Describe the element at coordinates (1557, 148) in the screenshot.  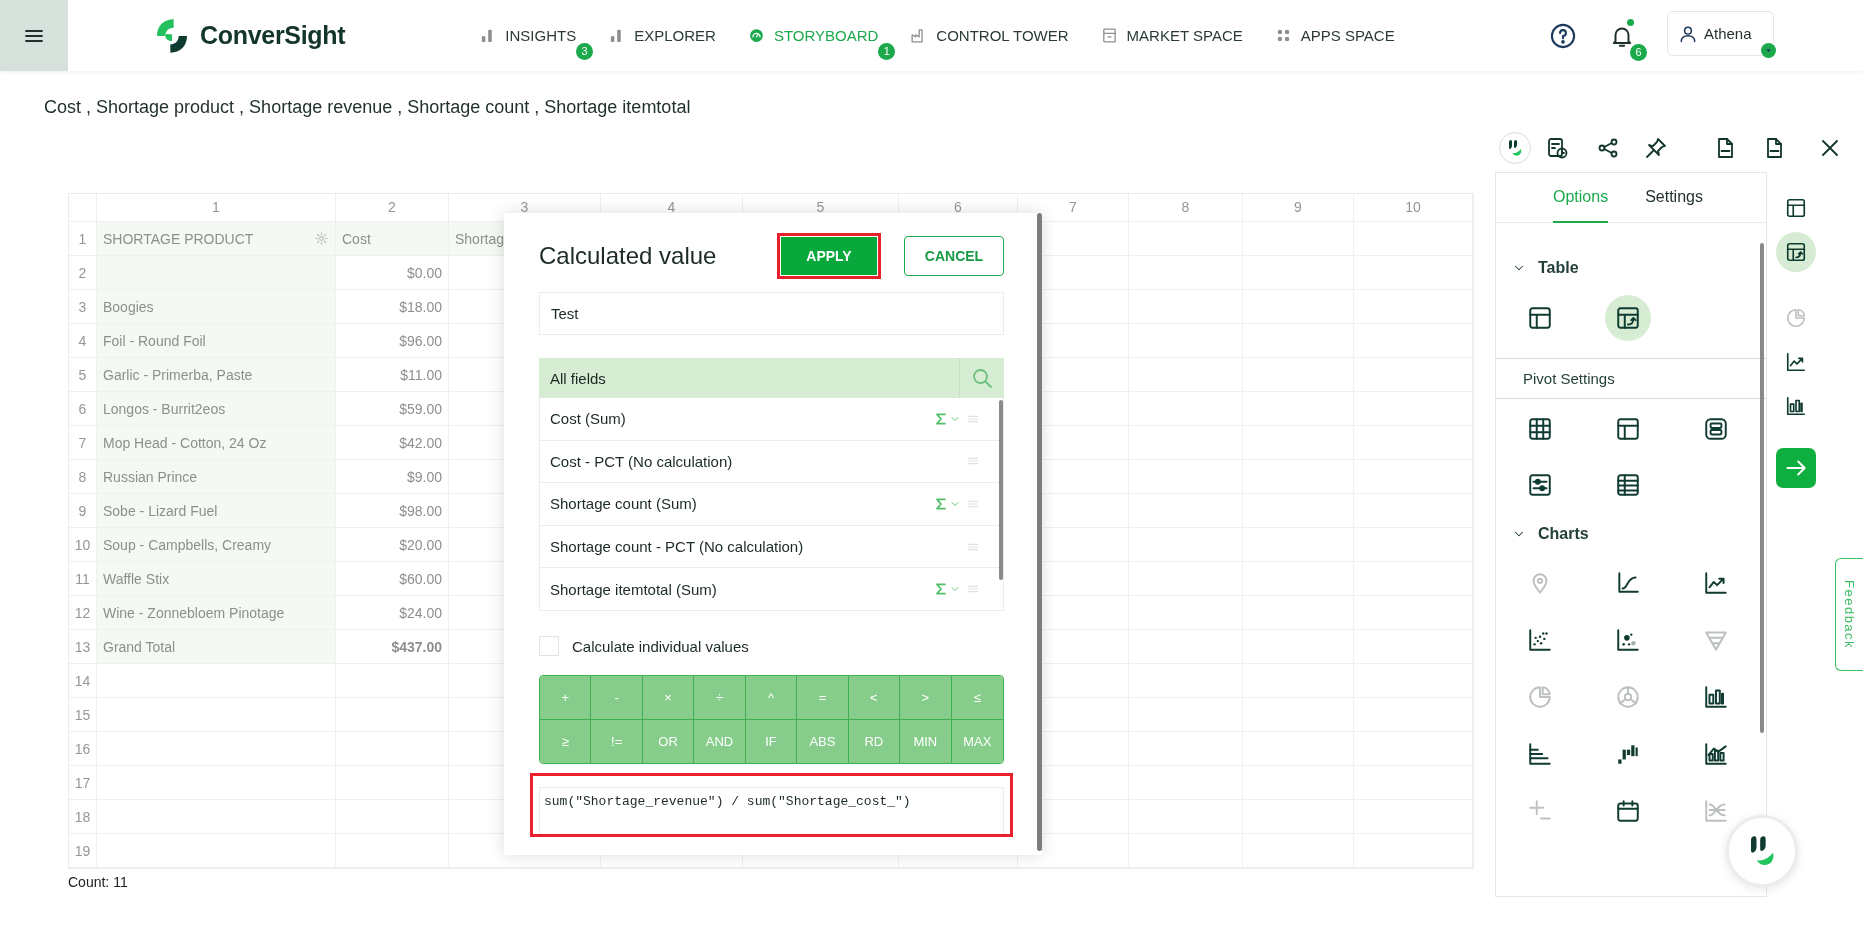
I see `report-schedule-icon` at that location.